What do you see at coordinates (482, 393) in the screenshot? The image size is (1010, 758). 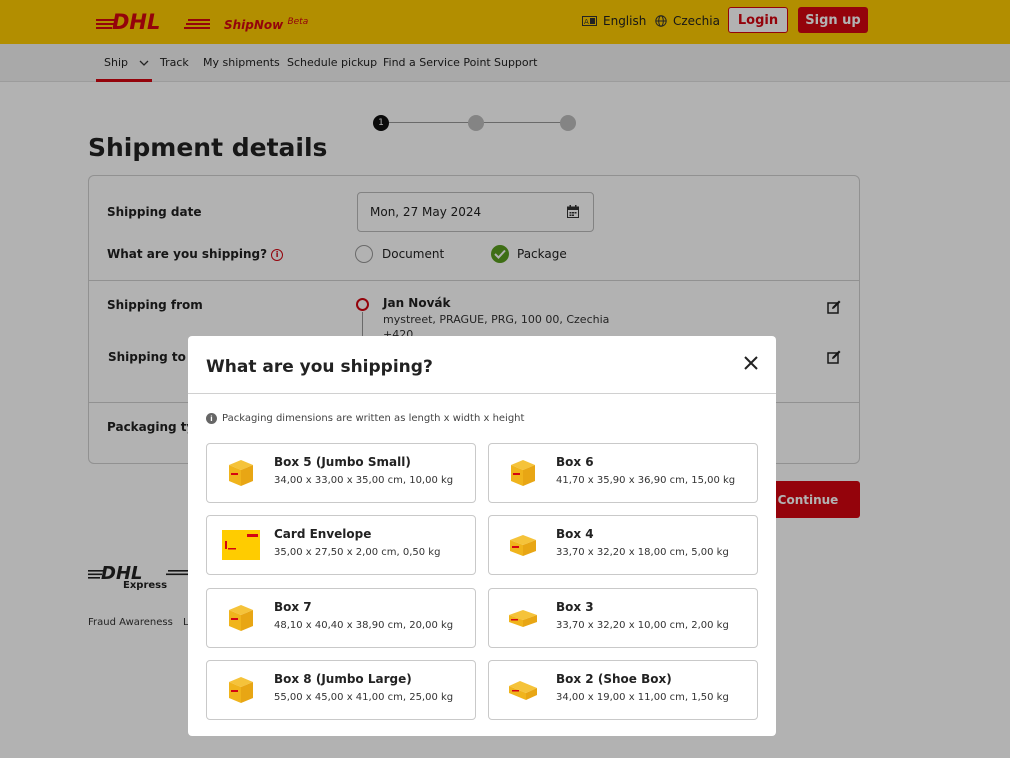 I see `modal-divider` at bounding box center [482, 393].